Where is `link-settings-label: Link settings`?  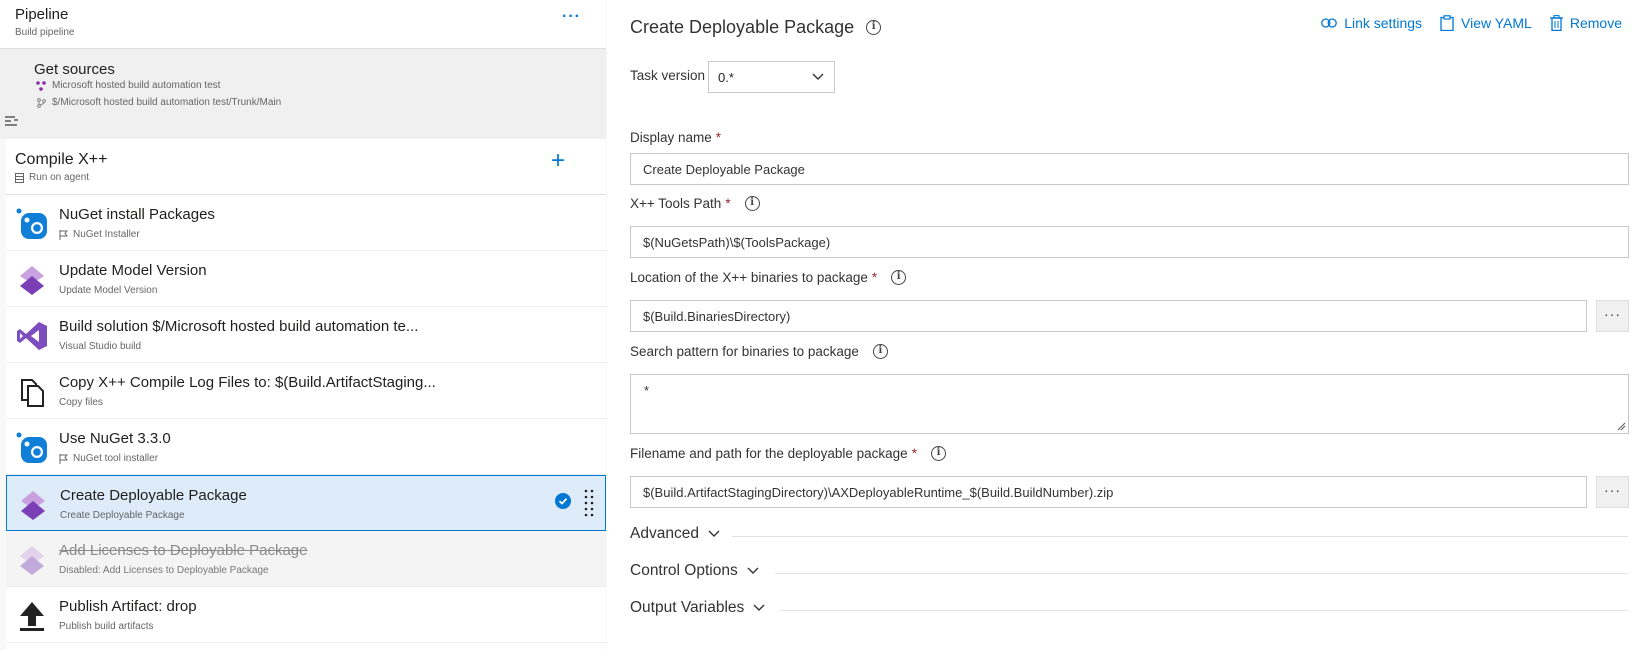 link-settings-label: Link settings is located at coordinates (1383, 23).